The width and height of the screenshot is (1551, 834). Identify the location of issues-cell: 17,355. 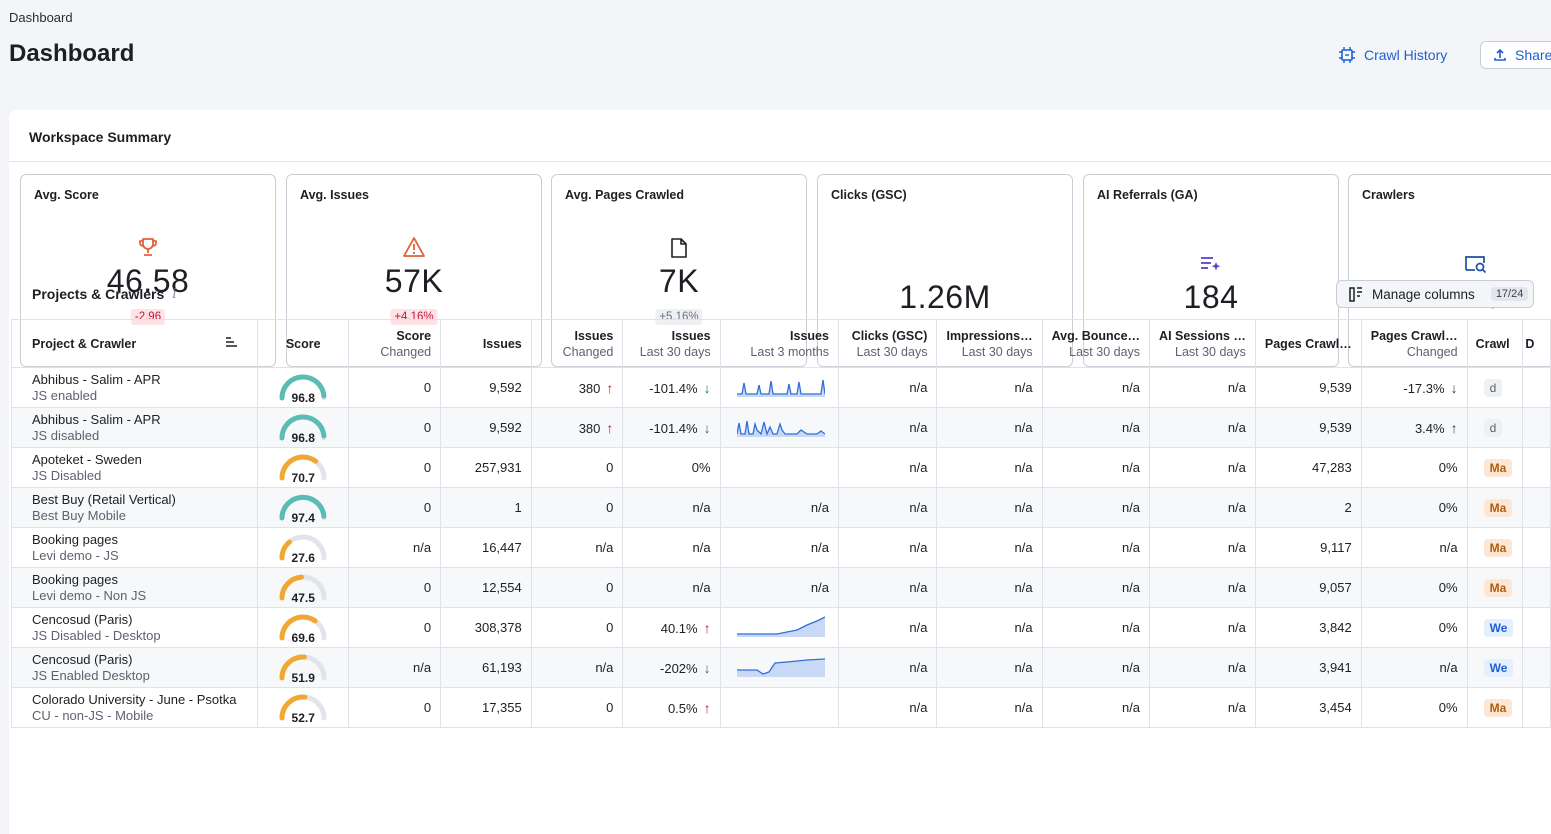
(486, 707).